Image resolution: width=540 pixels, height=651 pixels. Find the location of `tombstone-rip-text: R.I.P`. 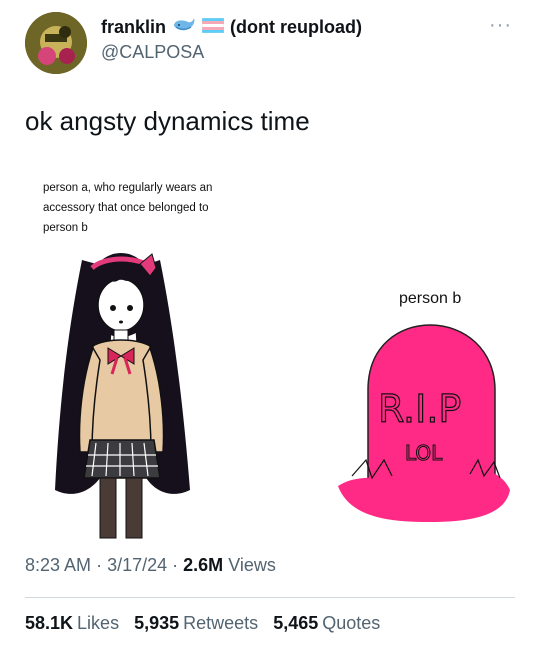

tombstone-rip-text: R.I.P is located at coordinates (419, 409).